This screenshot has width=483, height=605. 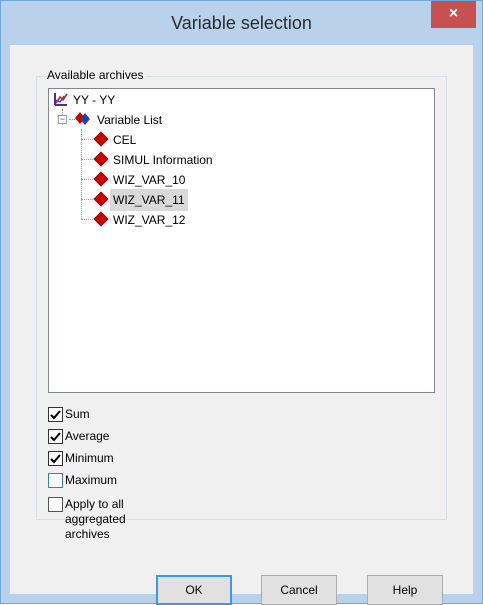 What do you see at coordinates (87, 436) in the screenshot?
I see `average-label: Average` at bounding box center [87, 436].